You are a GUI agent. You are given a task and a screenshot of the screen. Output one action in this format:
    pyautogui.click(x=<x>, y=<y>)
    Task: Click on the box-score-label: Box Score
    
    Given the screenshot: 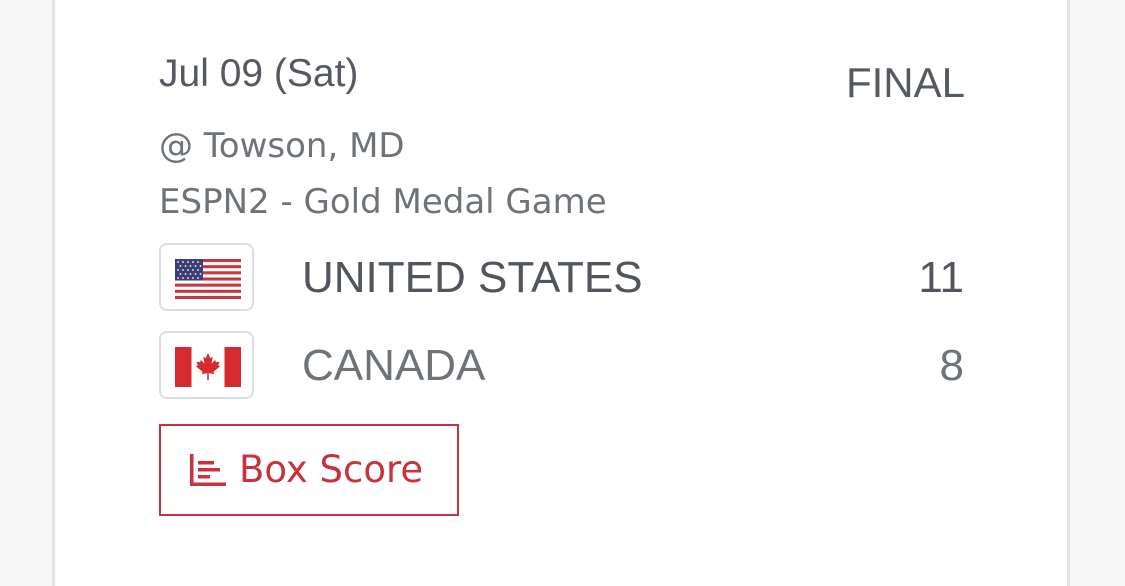 What is the action you would take?
    pyautogui.click(x=331, y=469)
    